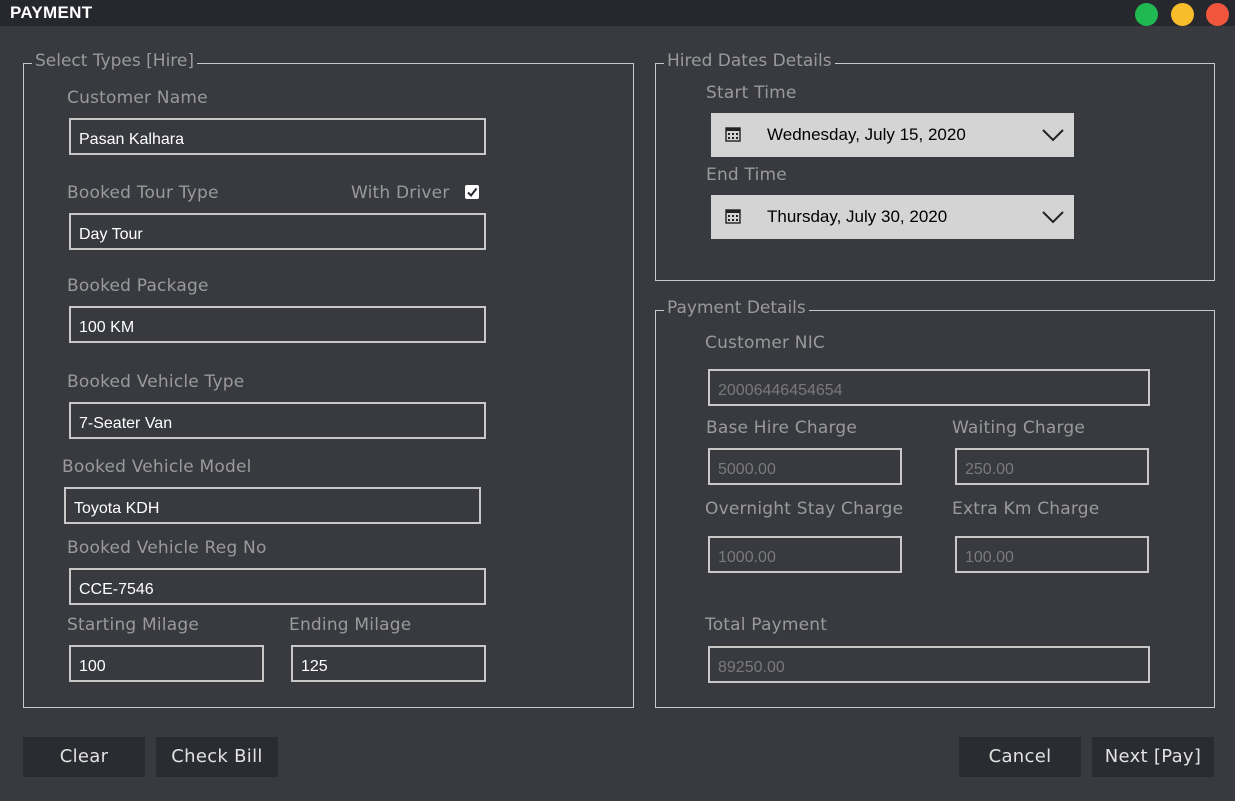 This screenshot has height=801, width=1235. Describe the element at coordinates (805, 466) in the screenshot. I see `base-hire-charge-field: 5000.00` at that location.